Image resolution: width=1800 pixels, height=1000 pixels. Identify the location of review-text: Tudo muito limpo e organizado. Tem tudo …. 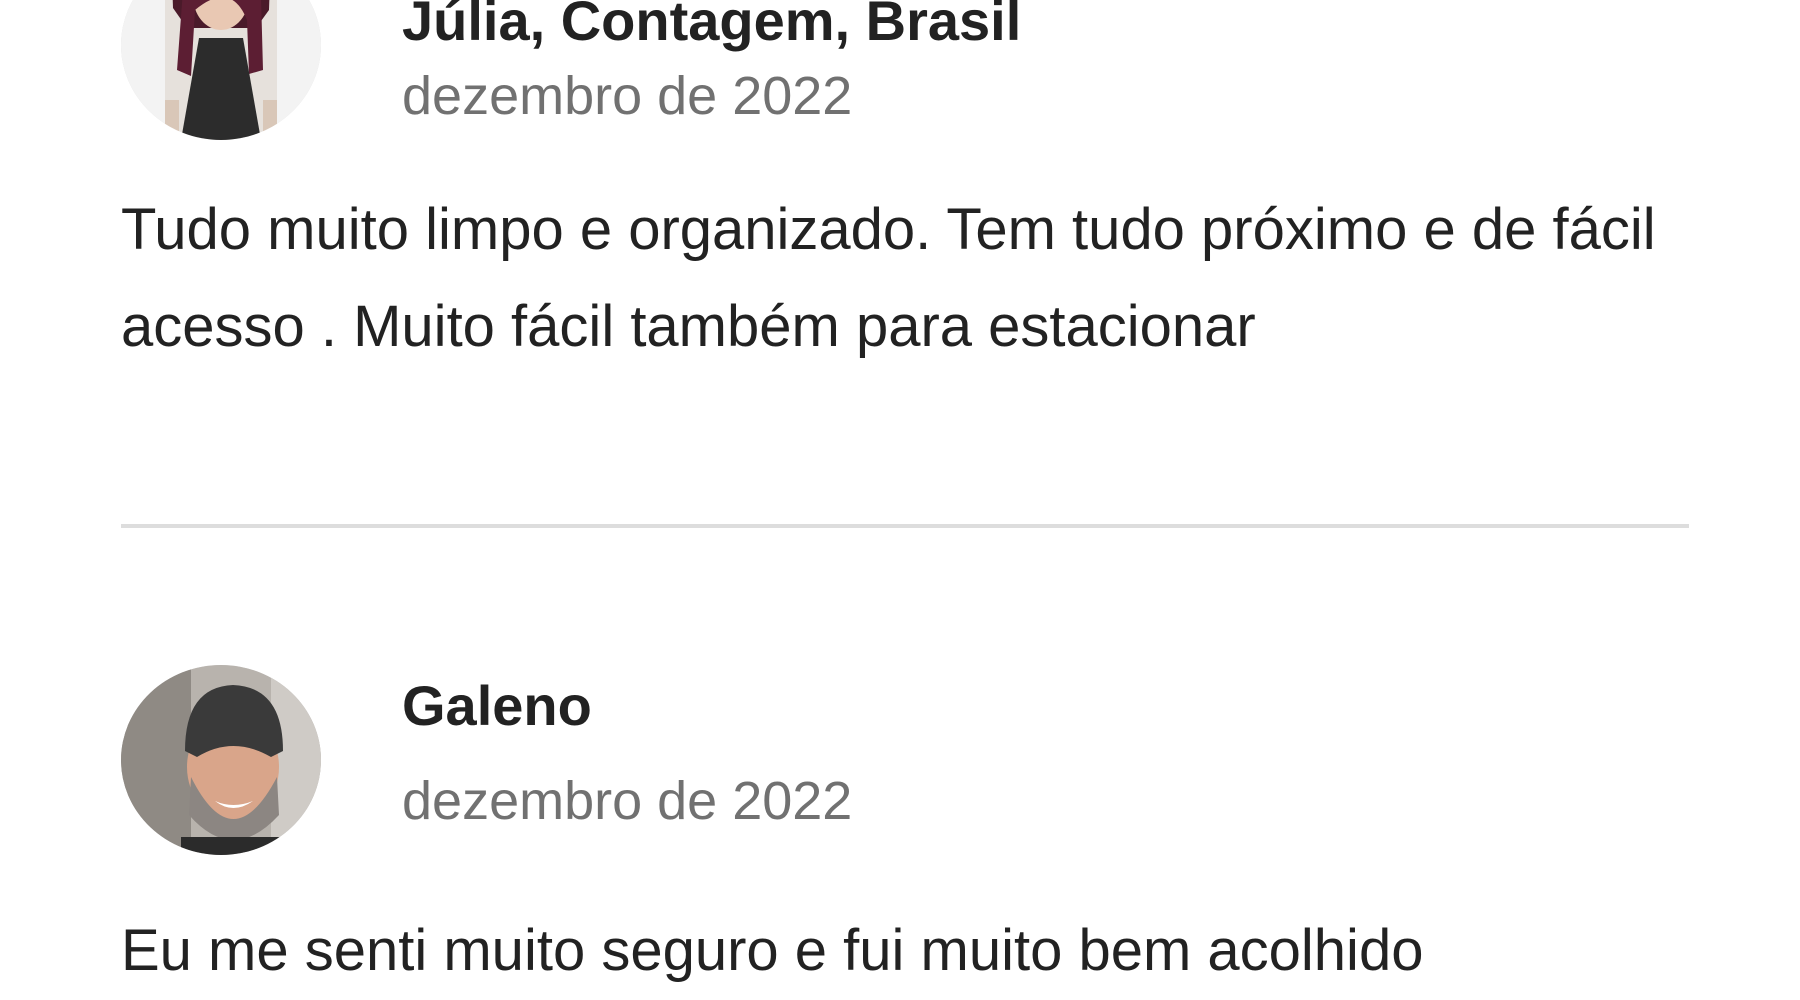
(888, 278).